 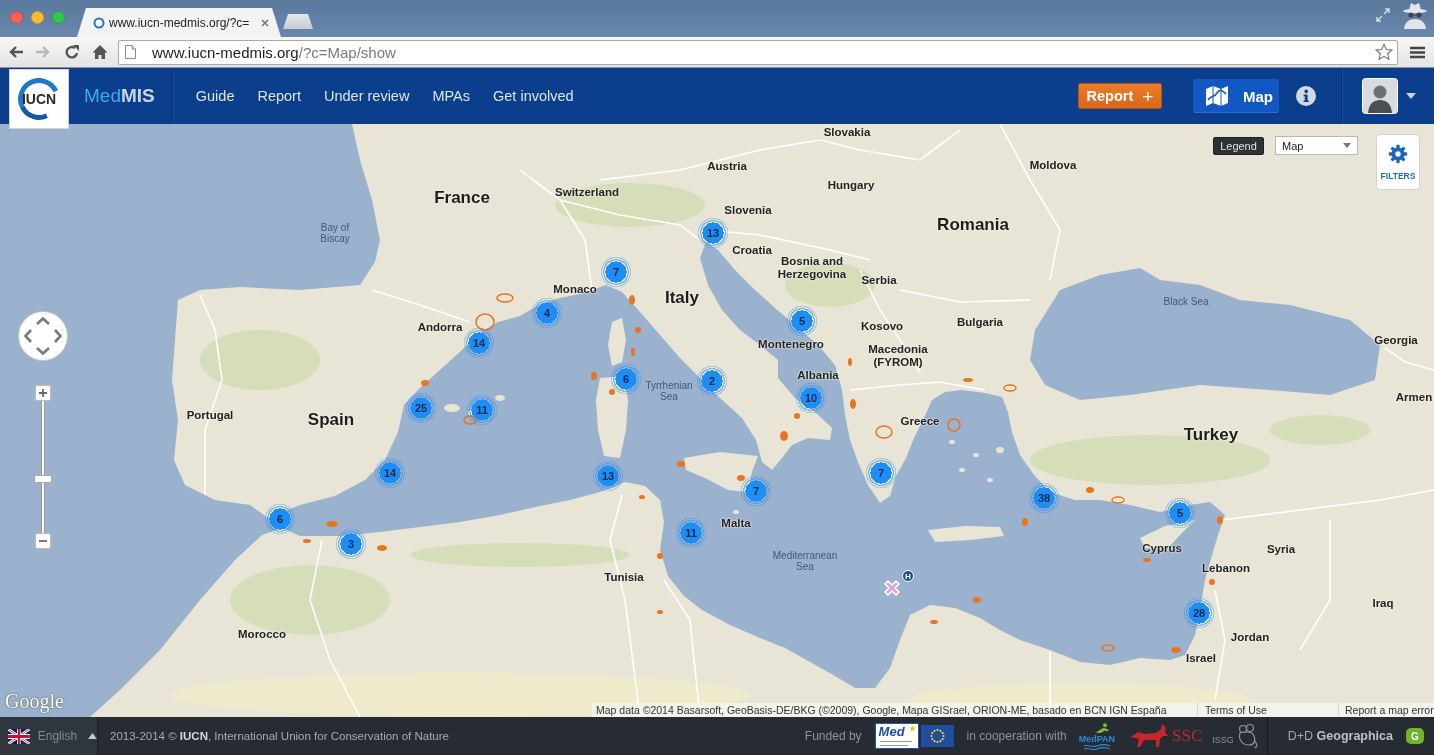 What do you see at coordinates (547, 313) in the screenshot?
I see `cluster-marker: 4` at bounding box center [547, 313].